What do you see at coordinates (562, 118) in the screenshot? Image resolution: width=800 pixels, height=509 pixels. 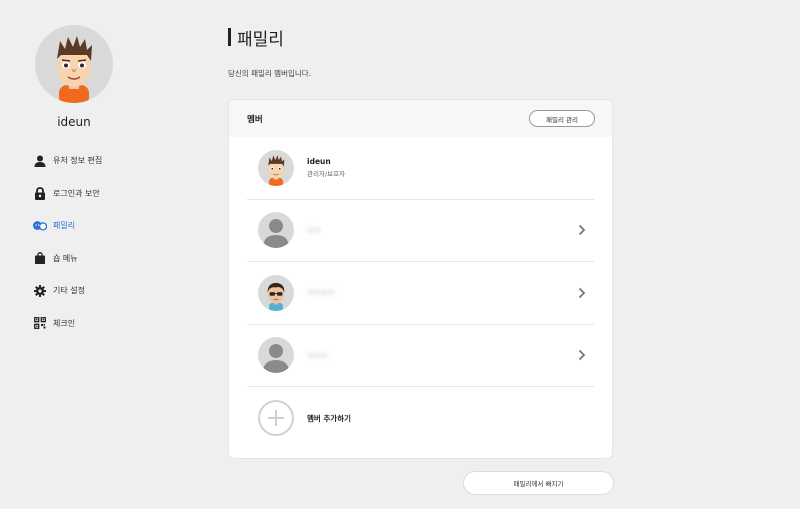 I see `manage-family-button: 패밀리 관리` at bounding box center [562, 118].